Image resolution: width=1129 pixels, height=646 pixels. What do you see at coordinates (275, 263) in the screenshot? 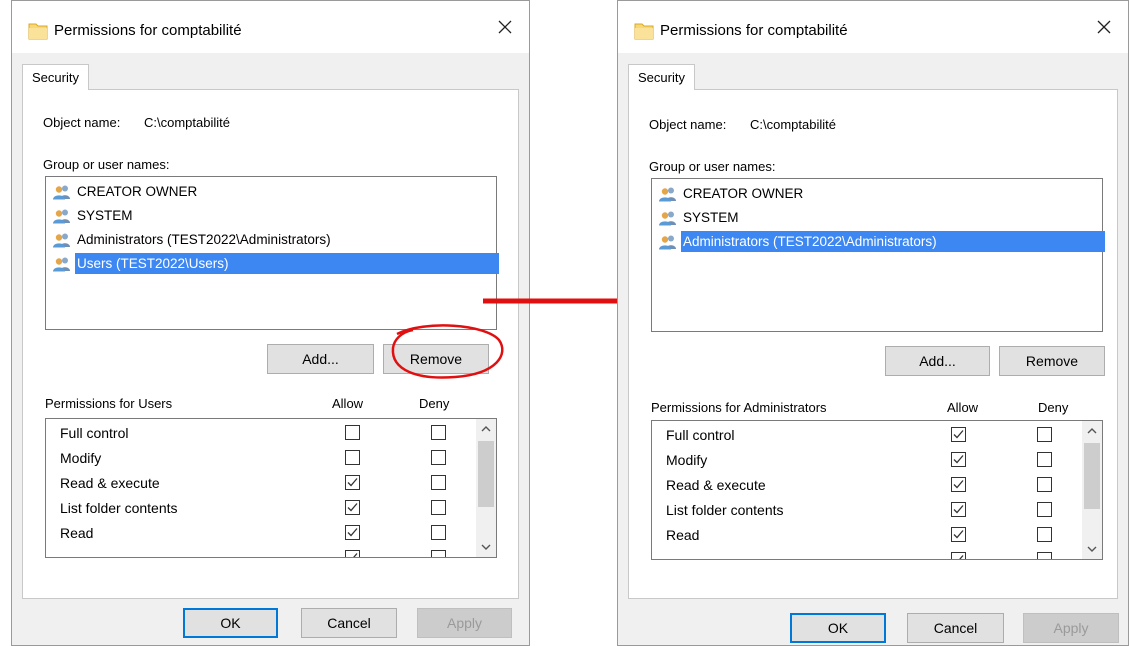
I see `user-list-item: Users (TEST2022\Users)` at bounding box center [275, 263].